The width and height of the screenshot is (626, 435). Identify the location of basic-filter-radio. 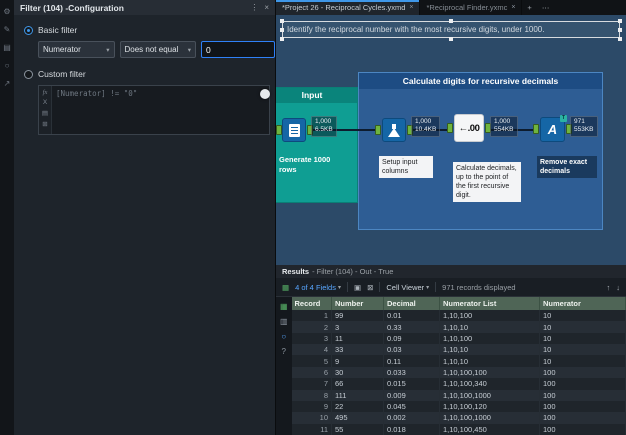
(28, 30).